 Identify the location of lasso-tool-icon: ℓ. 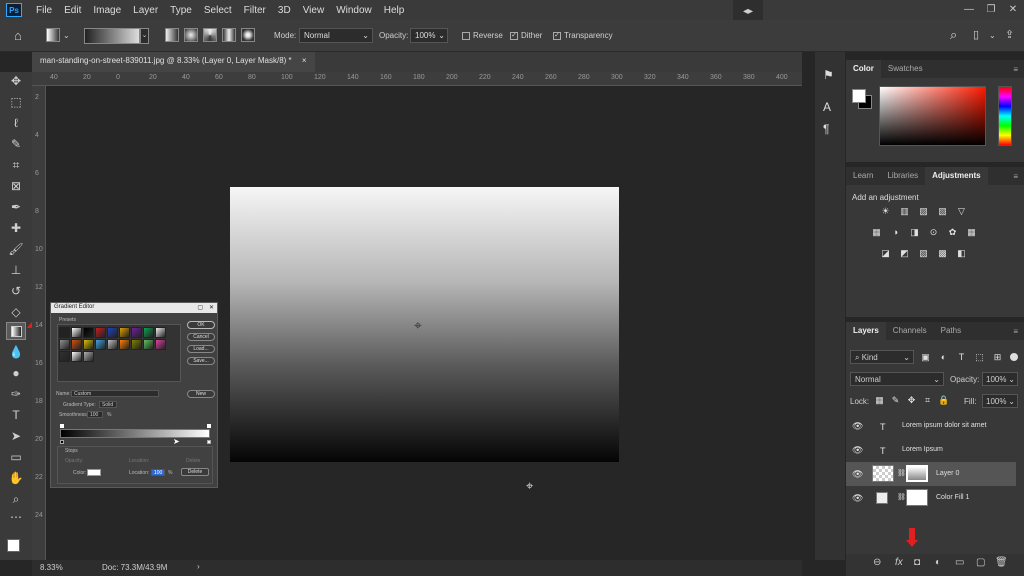
(16, 123).